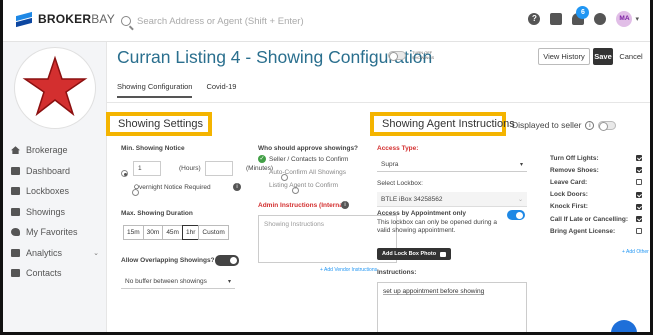  I want to click on minutes-input, so click(219, 168).